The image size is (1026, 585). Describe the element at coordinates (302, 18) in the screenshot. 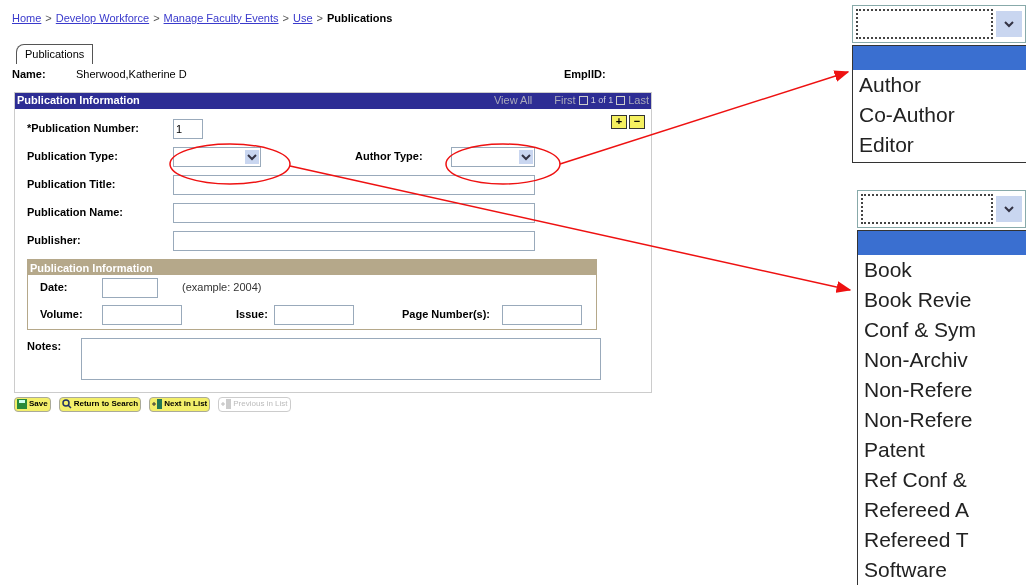

I see `breadcrumb-link: Use` at that location.